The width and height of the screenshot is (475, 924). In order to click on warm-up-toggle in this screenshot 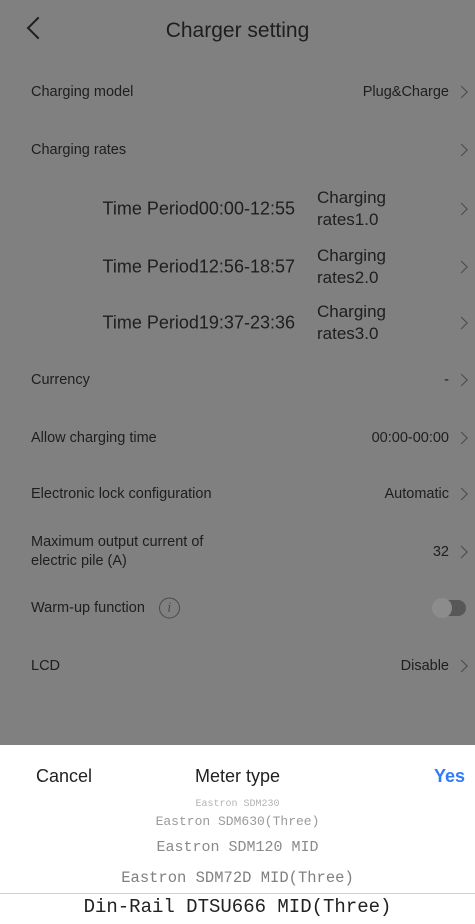, I will do `click(449, 608)`.